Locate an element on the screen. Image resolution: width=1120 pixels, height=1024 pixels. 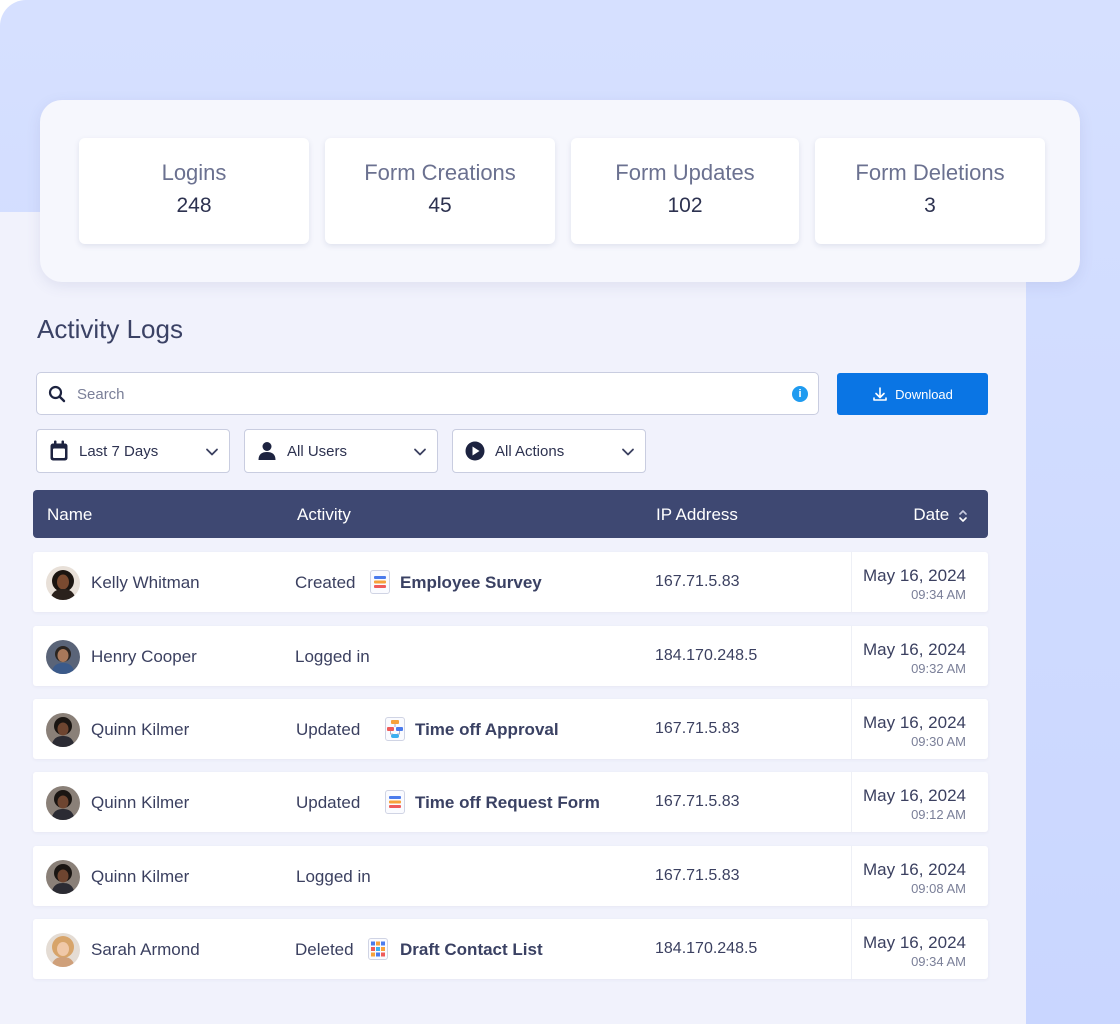
stat-value: 248 is located at coordinates (194, 205).